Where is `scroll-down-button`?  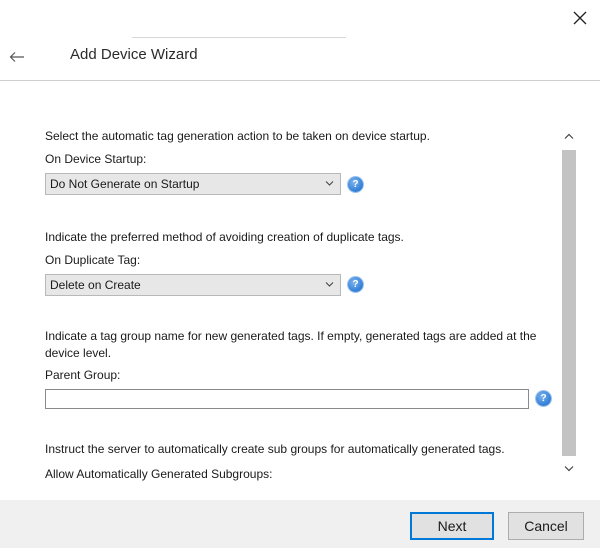
scroll-down-button is located at coordinates (569, 468).